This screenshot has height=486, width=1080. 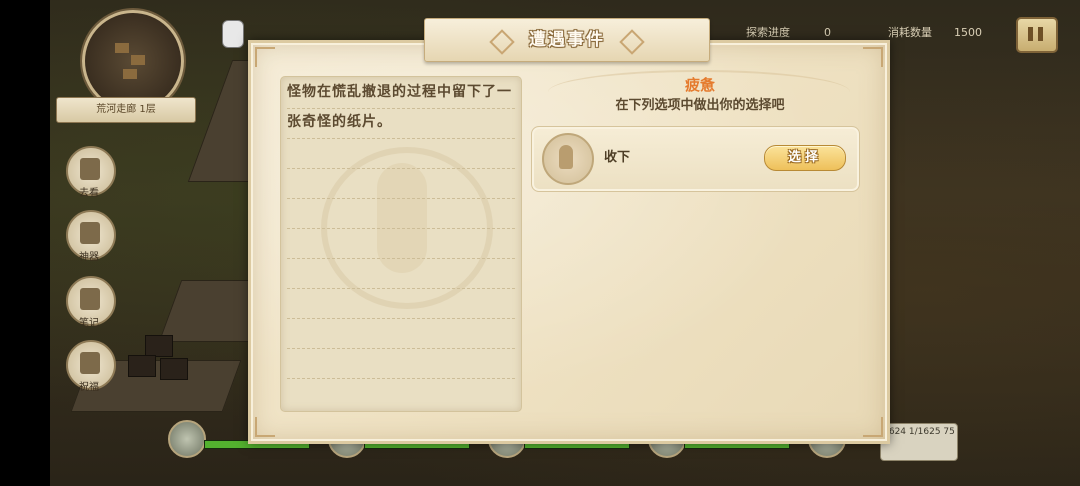 What do you see at coordinates (90, 169) in the screenshot?
I see `map-pin-icon` at bounding box center [90, 169].